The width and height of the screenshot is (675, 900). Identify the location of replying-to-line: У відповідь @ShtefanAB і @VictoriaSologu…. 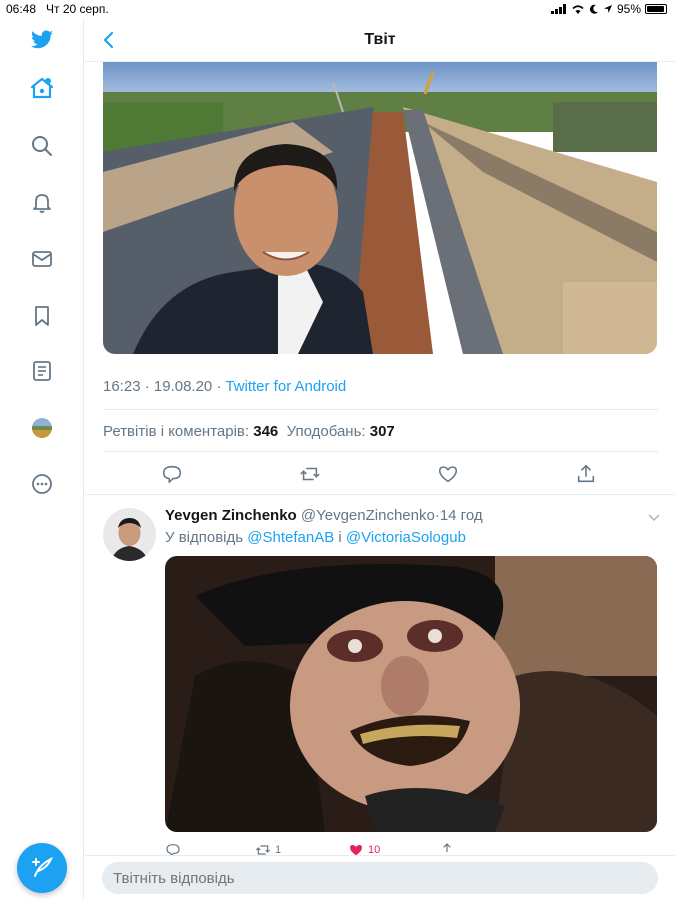
(315, 537).